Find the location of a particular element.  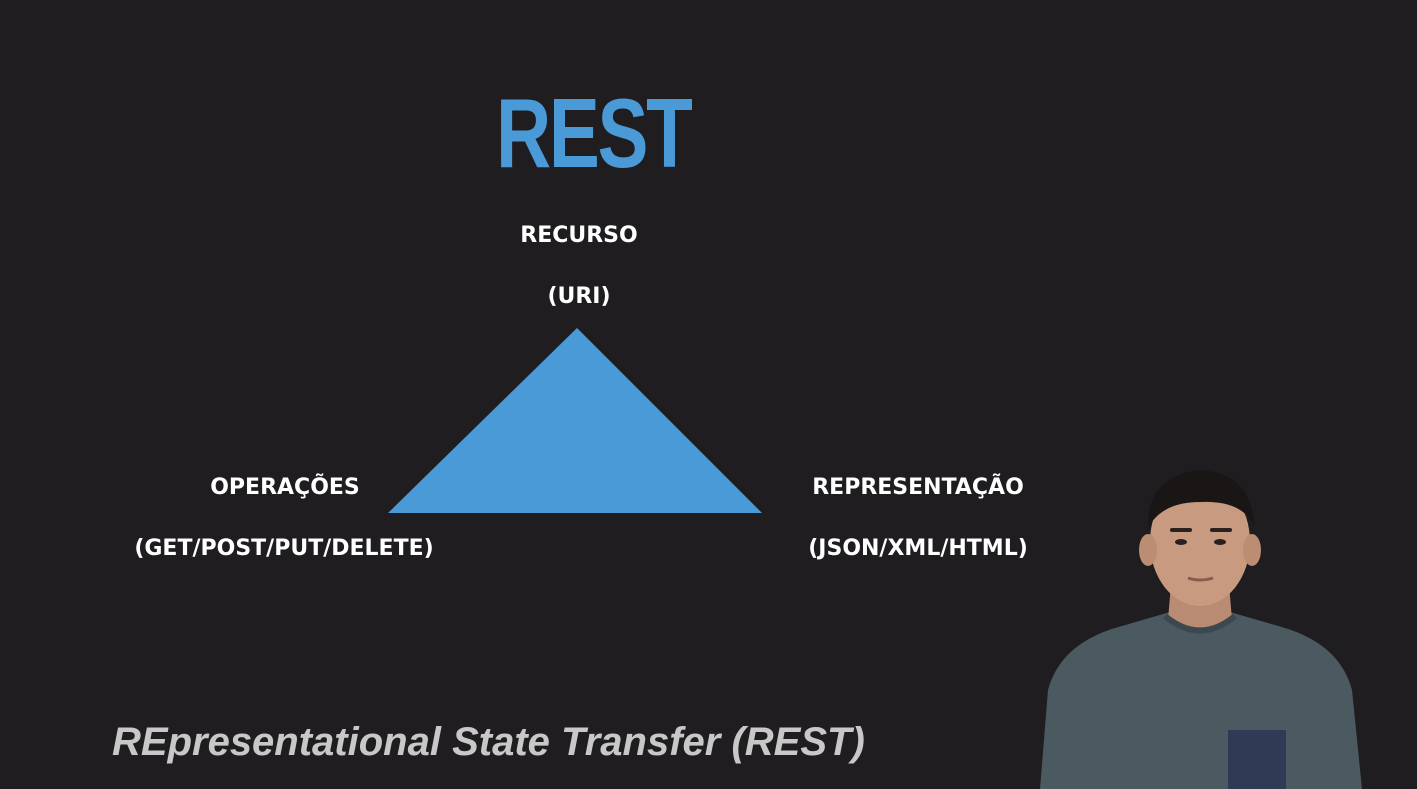

top-vertex-sublabel: (URI) is located at coordinates (579, 296).